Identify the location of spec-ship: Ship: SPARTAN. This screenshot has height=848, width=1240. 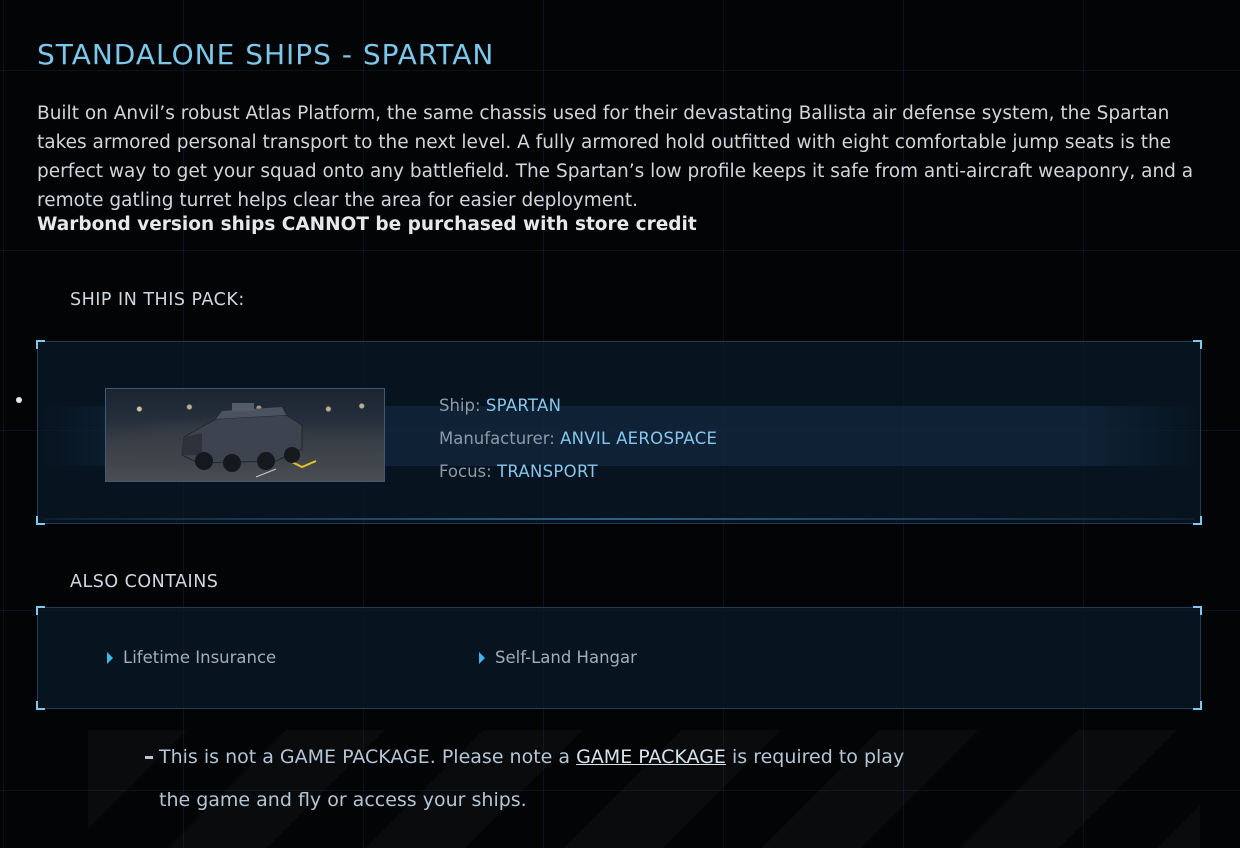
(578, 405).